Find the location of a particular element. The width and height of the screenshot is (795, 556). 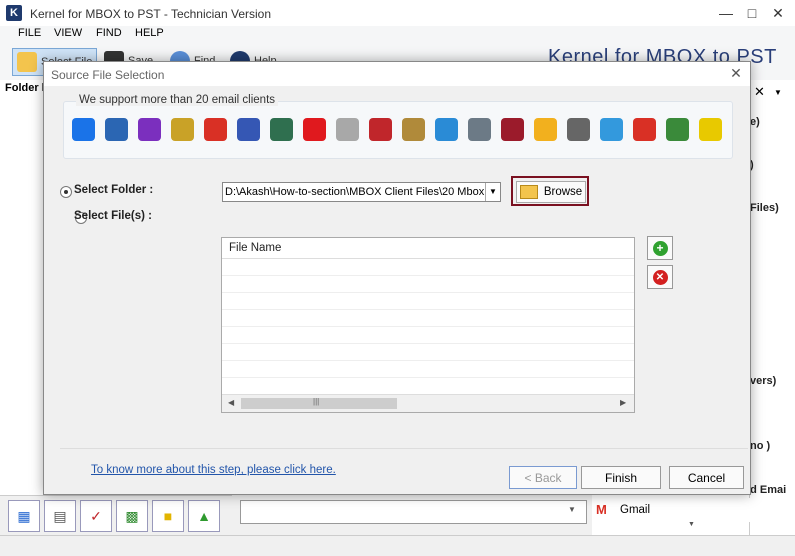

select-files-label: Select File(s) : is located at coordinates (113, 216).